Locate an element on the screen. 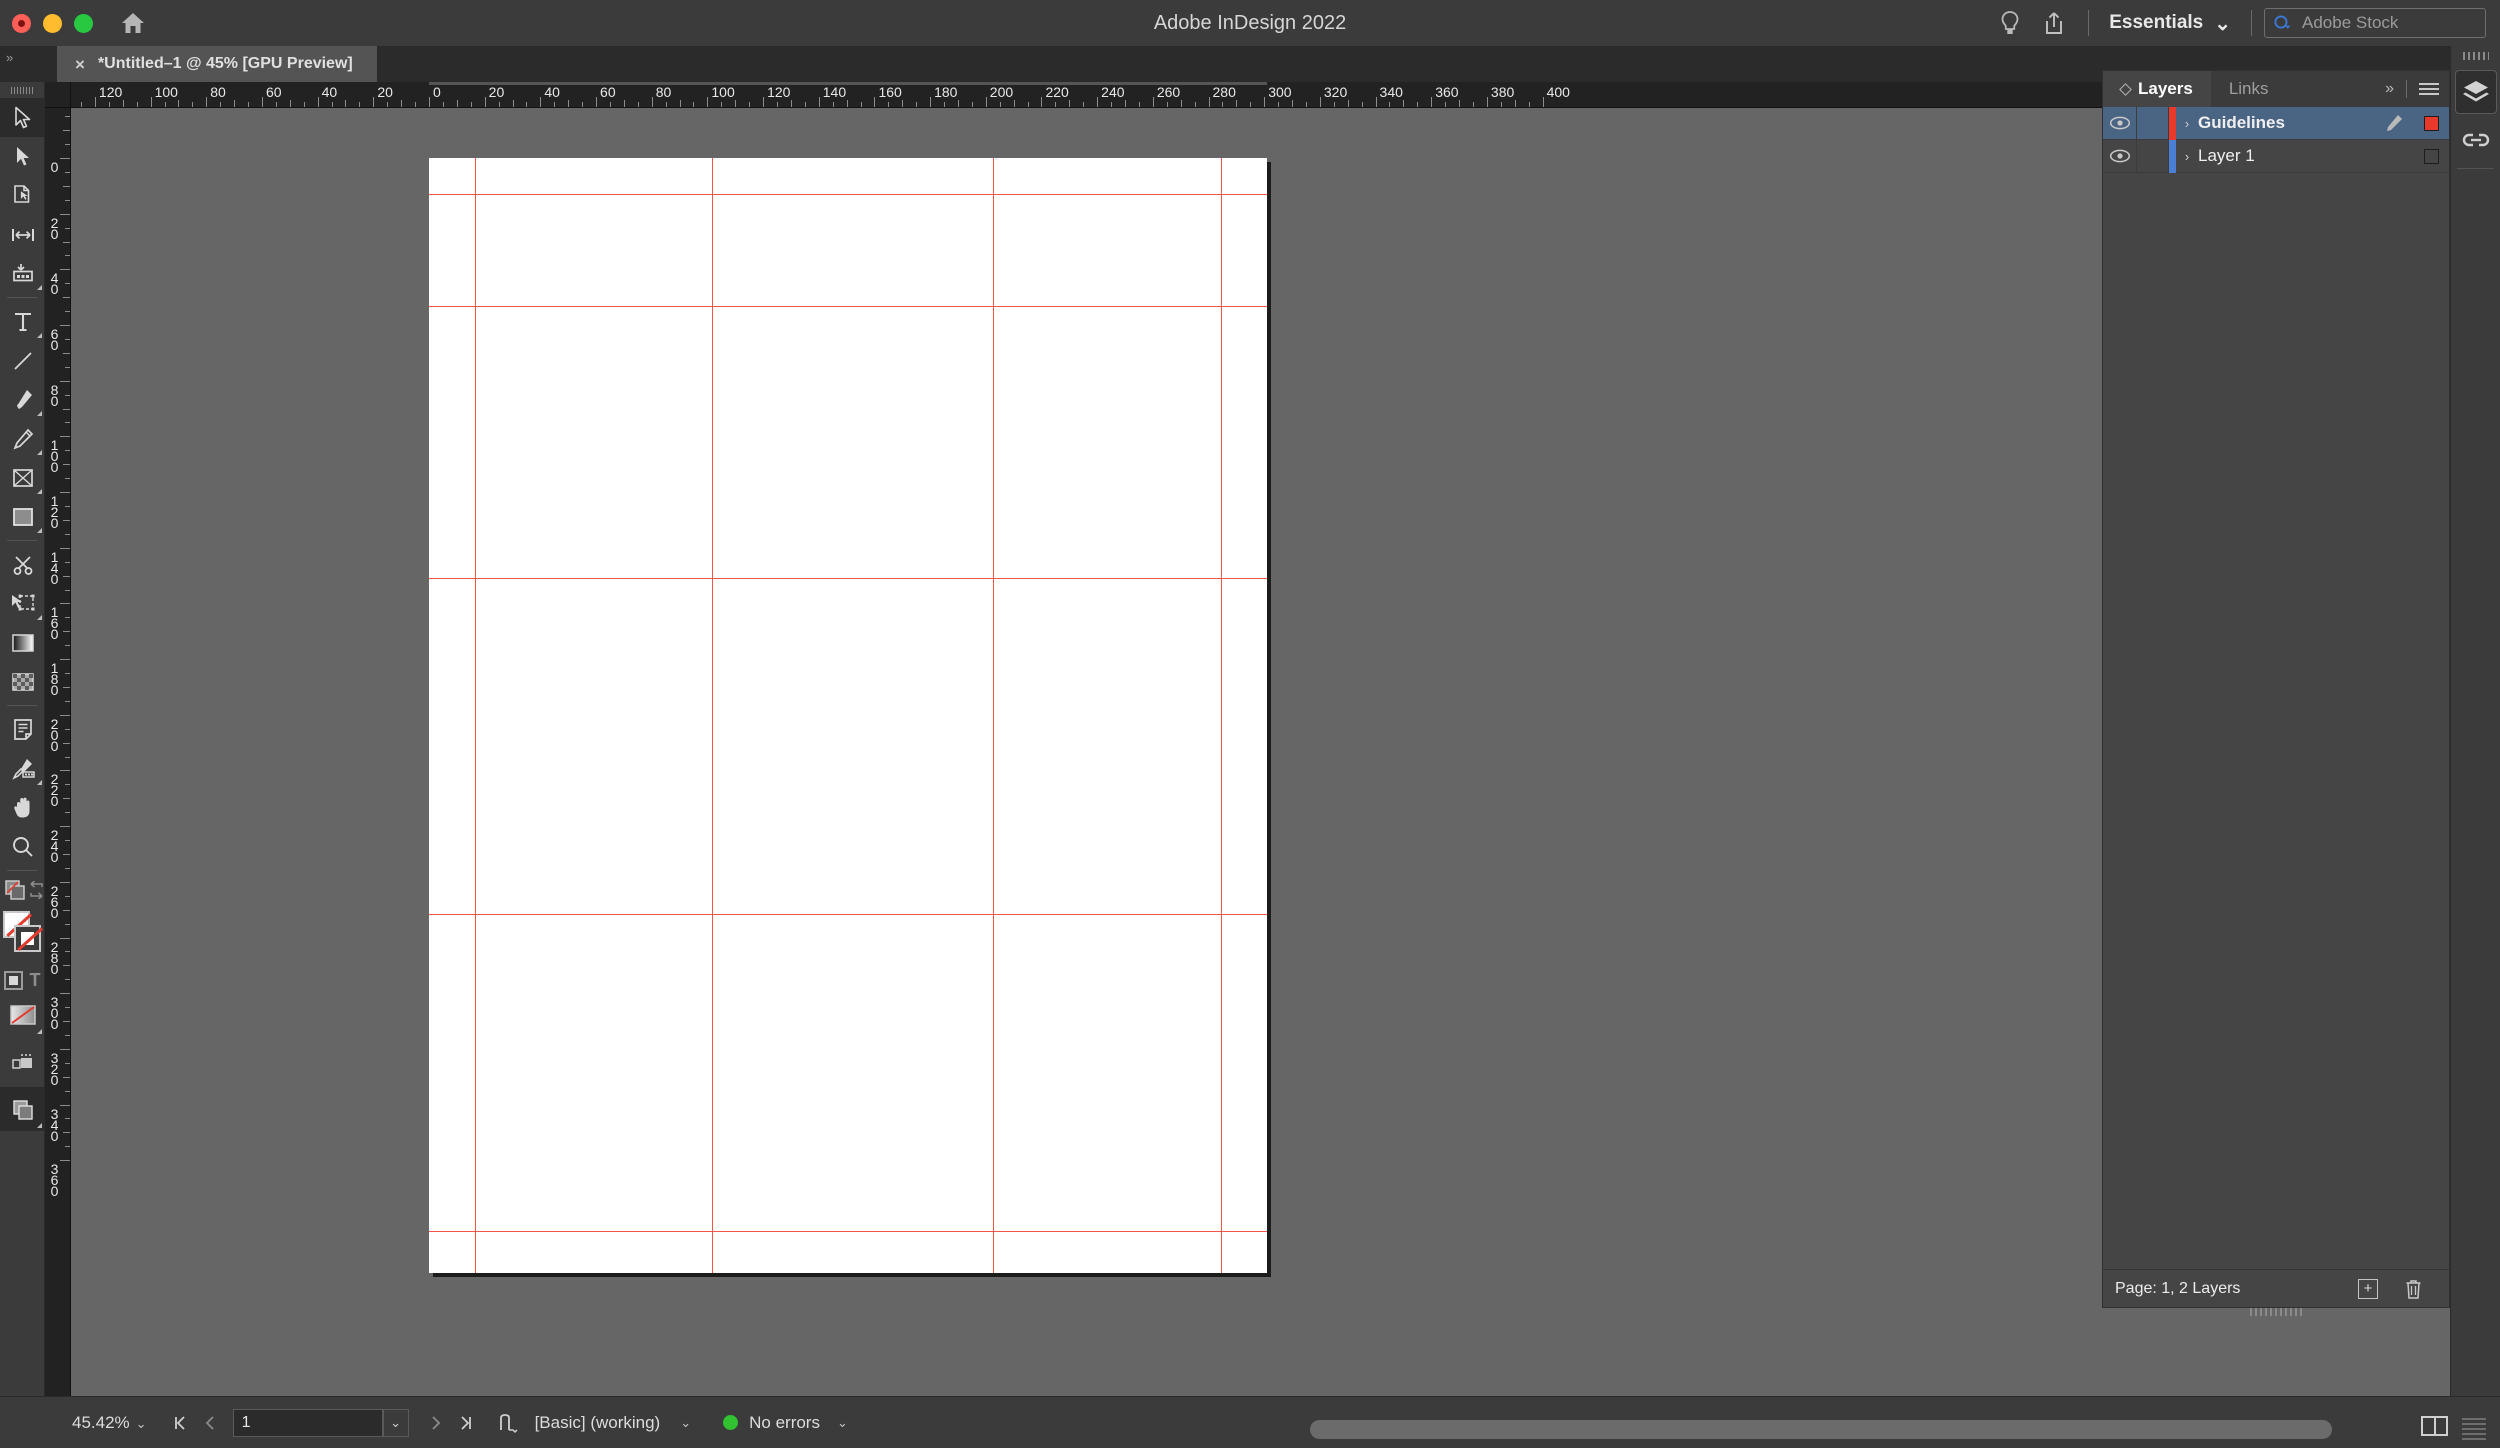  rectangle-tool is located at coordinates (22, 516).